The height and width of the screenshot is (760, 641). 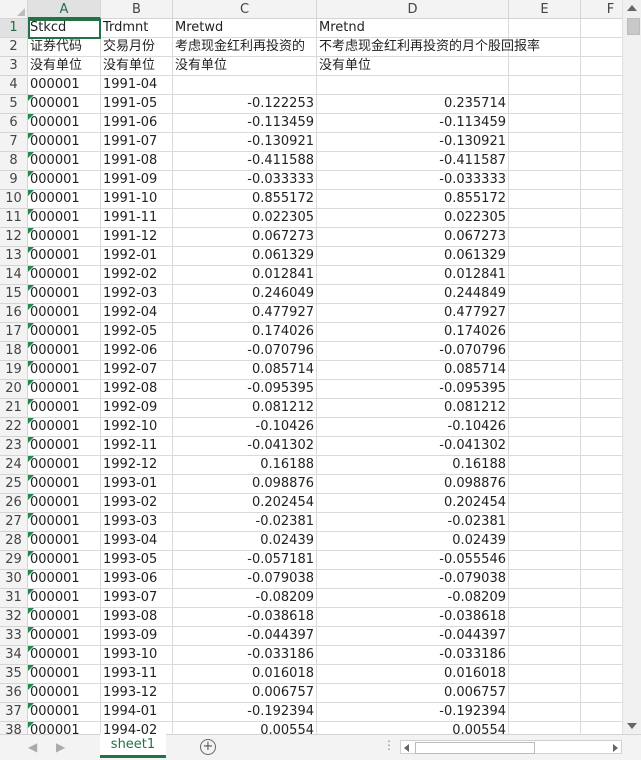 I want to click on cell-f1, so click(x=601, y=28).